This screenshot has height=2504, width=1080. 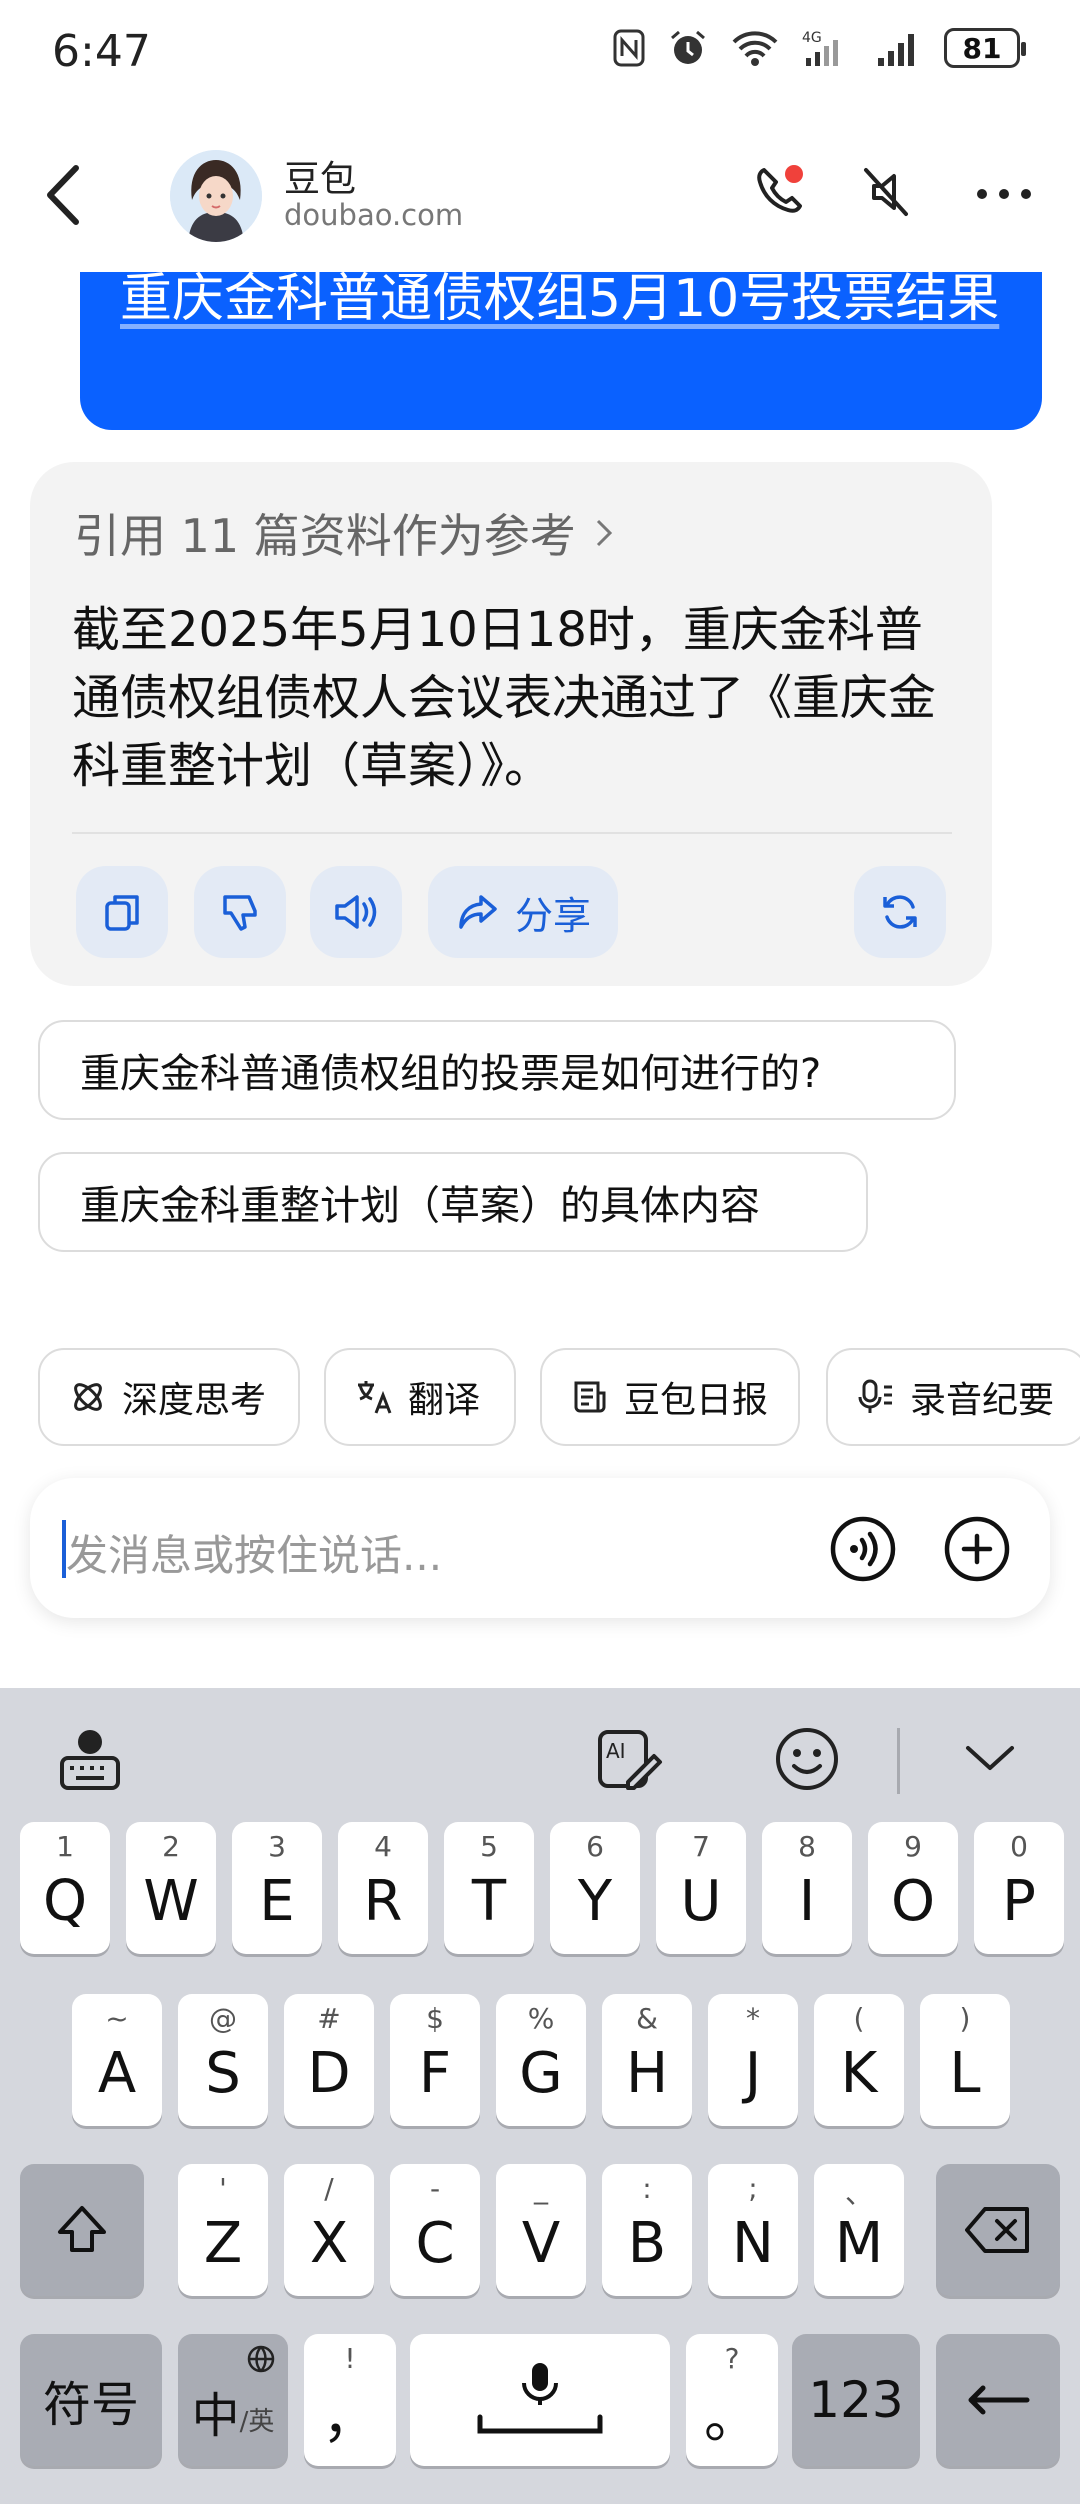 I want to click on divider, so click(x=512, y=833).